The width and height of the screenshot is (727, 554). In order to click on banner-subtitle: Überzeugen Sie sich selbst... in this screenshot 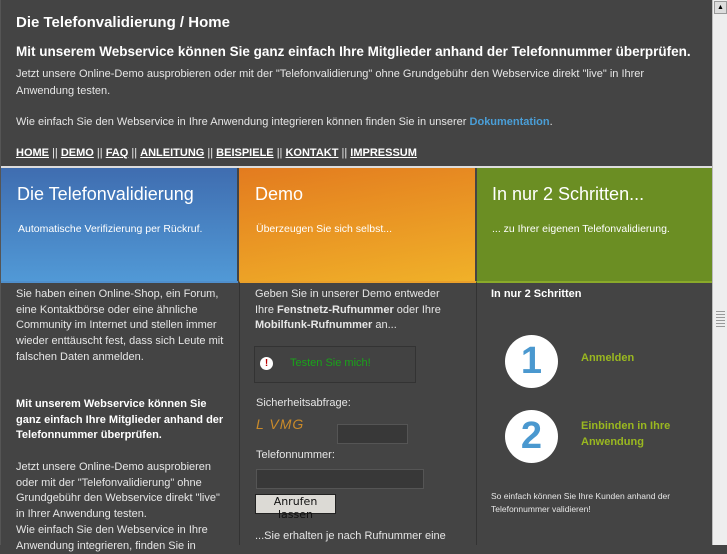, I will do `click(324, 229)`.